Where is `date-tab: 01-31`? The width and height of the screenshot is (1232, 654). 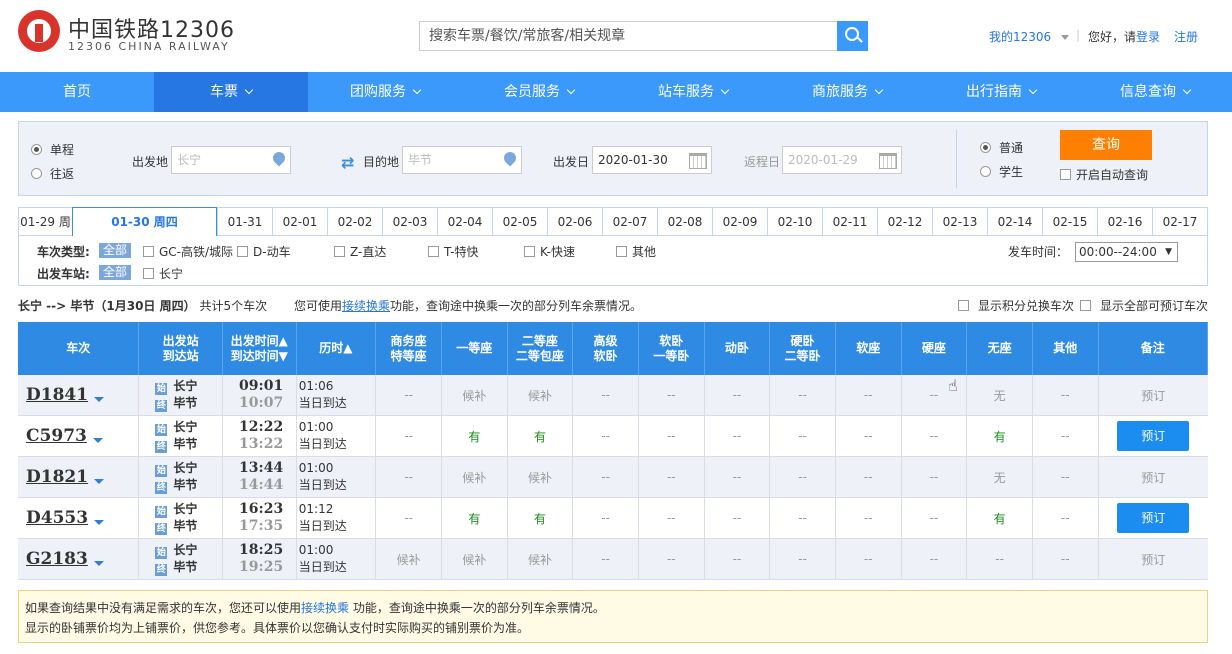 date-tab: 01-31 is located at coordinates (244, 222).